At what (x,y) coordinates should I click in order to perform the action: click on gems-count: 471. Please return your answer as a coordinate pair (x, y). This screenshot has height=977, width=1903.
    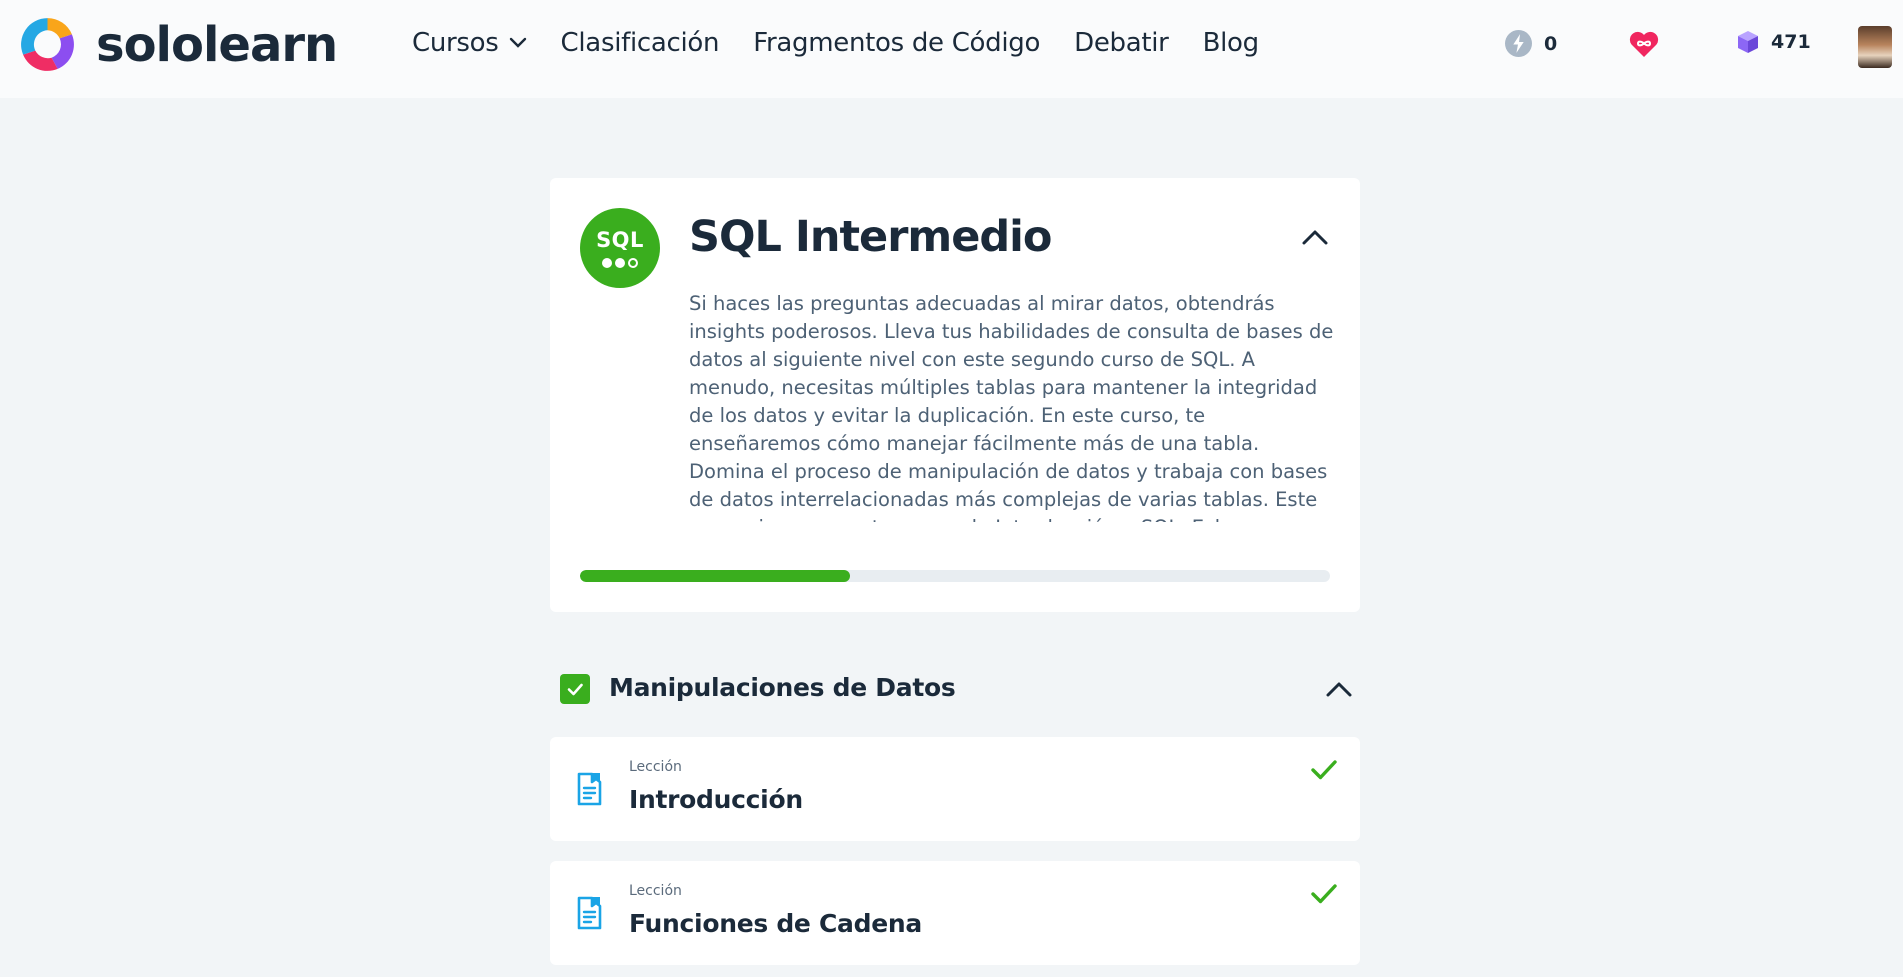
    Looking at the image, I should click on (1791, 42).